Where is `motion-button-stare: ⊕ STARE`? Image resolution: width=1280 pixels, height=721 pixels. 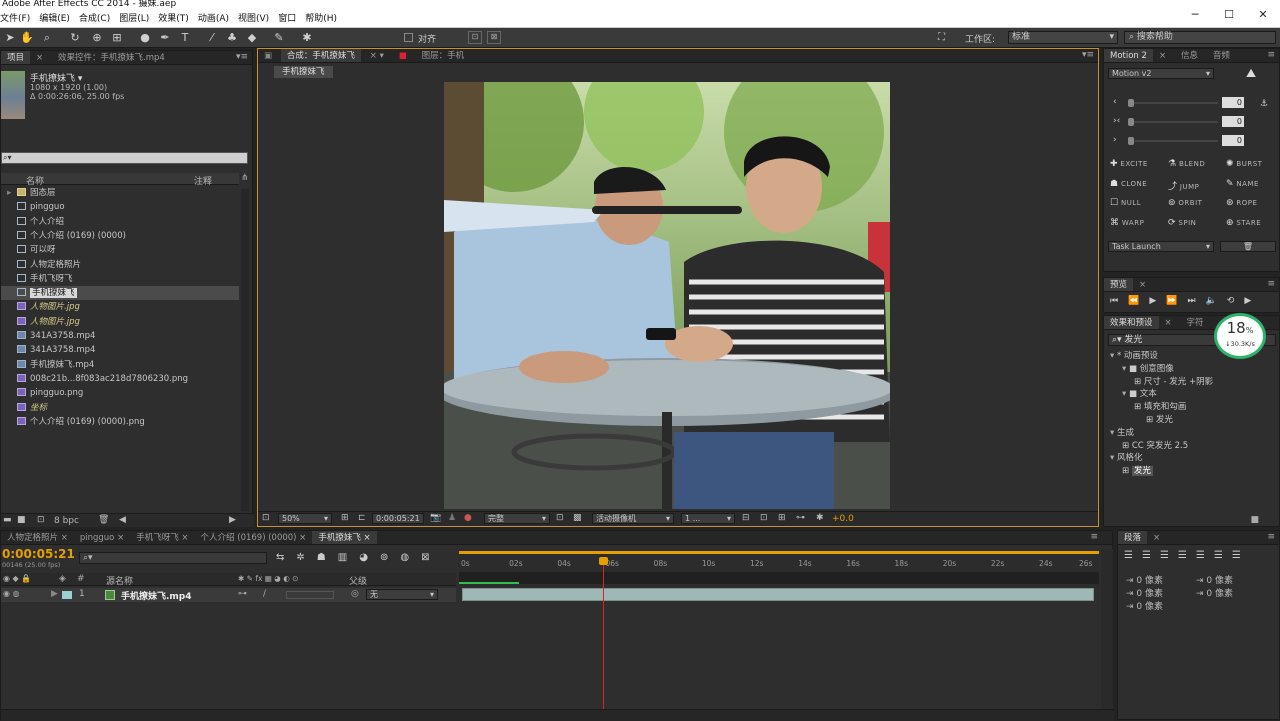 motion-button-stare: ⊕ STARE is located at coordinates (1243, 223).